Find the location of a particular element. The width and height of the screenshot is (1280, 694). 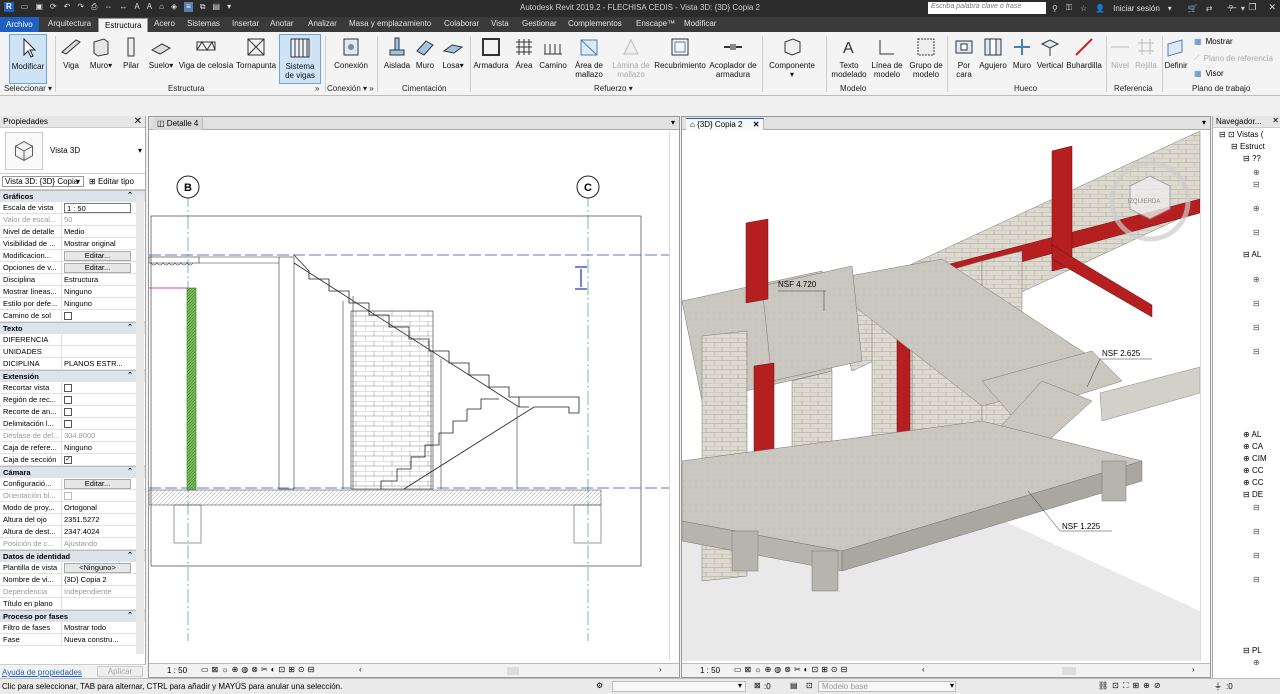

property-value: Medio is located at coordinates (97, 231).